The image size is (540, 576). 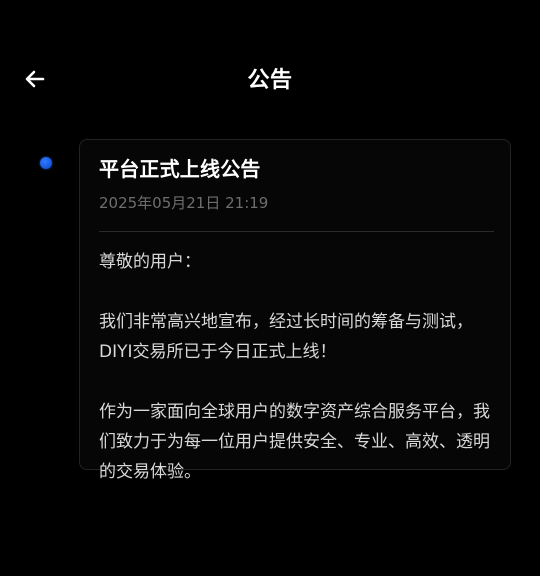 I want to click on announcement-paragraph-1: 我们非常高兴地宣布，经过长时间的筹备与测试，DIYI交易所已于今日正式上线！, so click(x=286, y=337).